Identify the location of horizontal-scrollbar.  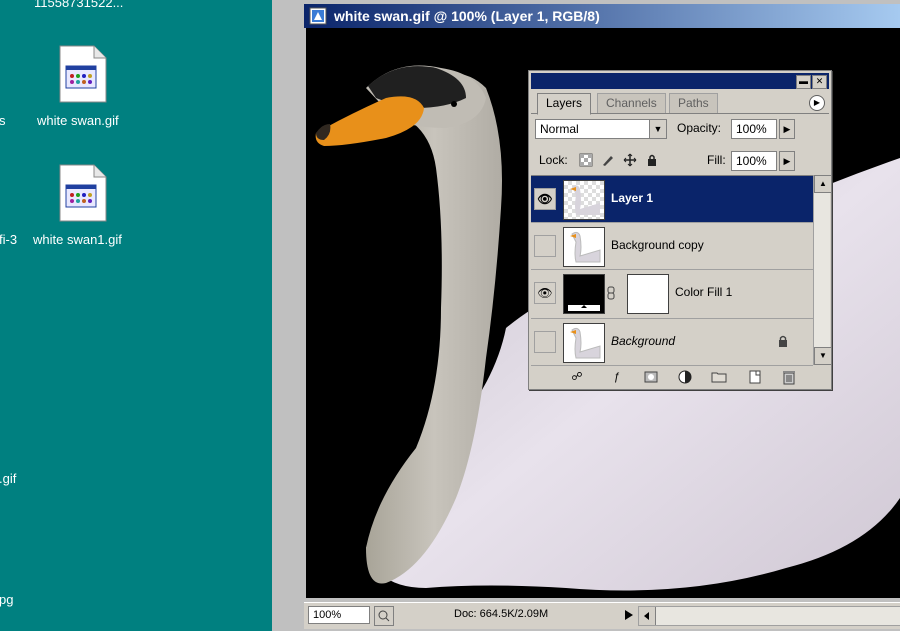
(769, 616).